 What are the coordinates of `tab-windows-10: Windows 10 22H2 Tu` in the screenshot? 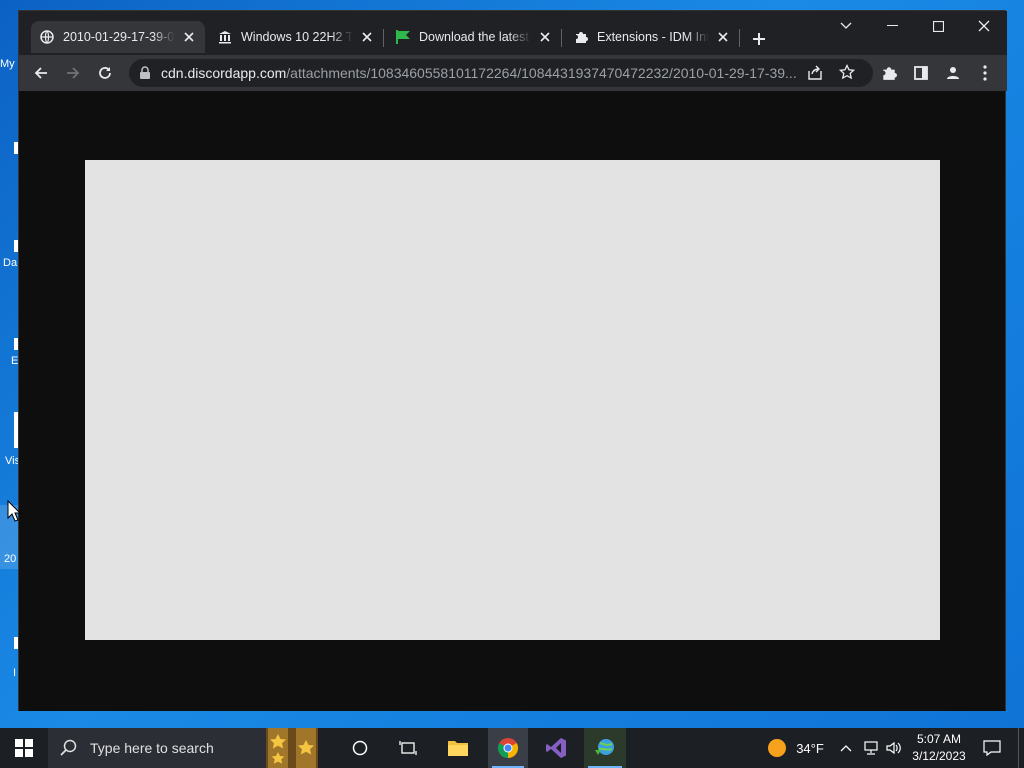 It's located at (296, 37).